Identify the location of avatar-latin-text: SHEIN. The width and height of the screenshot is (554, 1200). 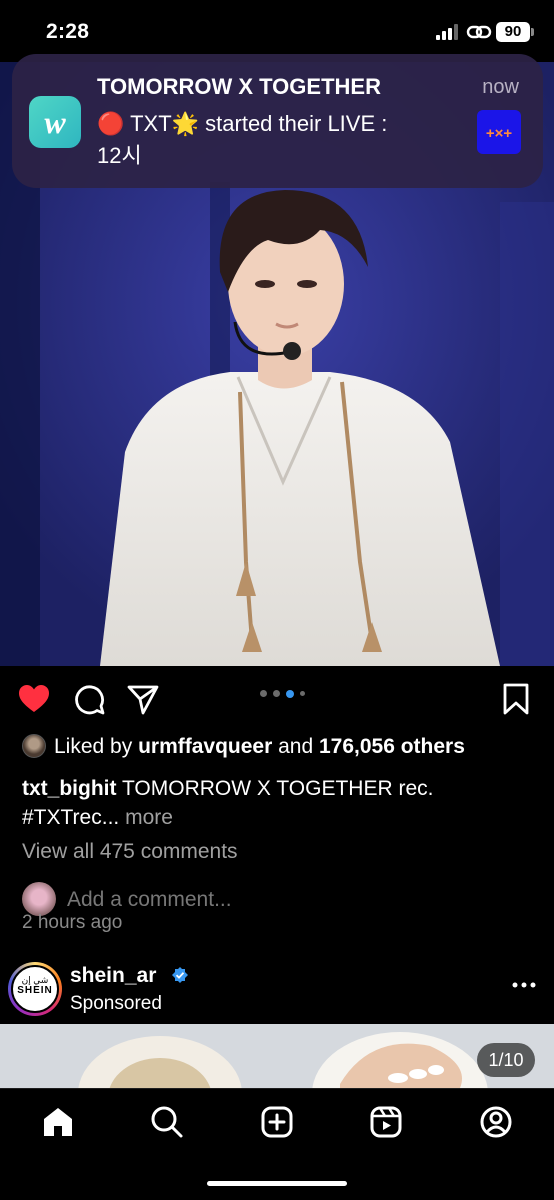
(35, 990).